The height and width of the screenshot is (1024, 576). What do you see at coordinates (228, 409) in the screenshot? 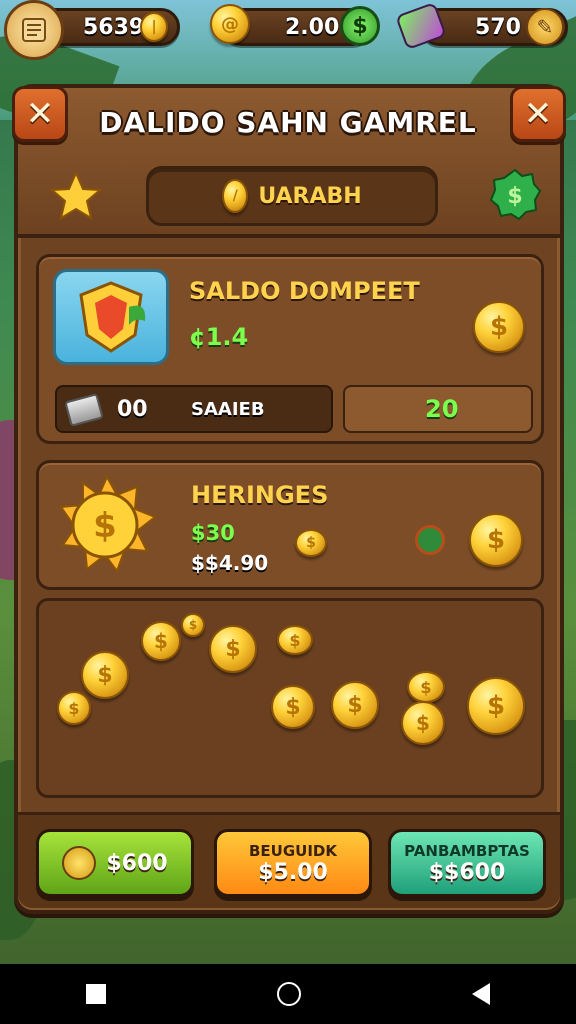
I see `ticket-label: SAAIEB` at bounding box center [228, 409].